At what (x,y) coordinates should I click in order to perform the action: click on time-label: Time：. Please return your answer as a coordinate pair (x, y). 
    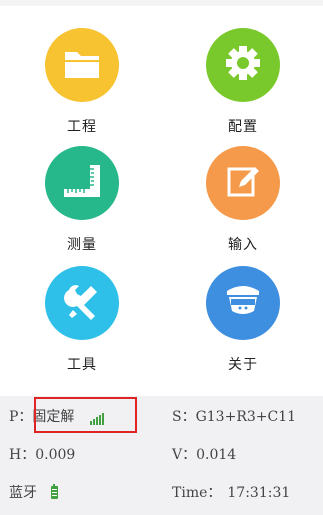
    Looking at the image, I should click on (197, 493).